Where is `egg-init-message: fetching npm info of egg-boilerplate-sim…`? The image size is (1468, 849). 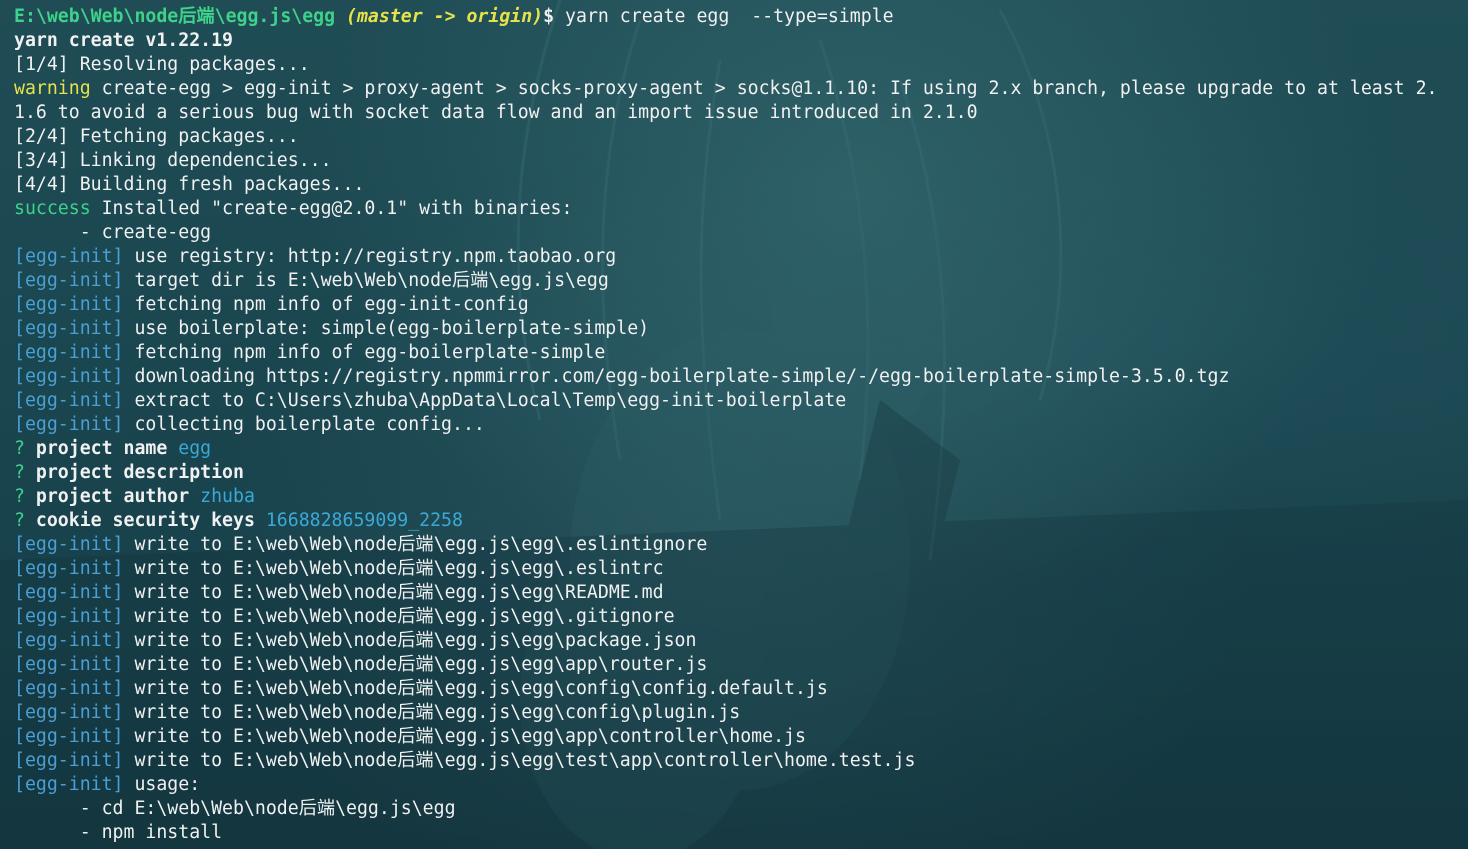
egg-init-message: fetching npm info of egg-boilerplate-sim… is located at coordinates (364, 352).